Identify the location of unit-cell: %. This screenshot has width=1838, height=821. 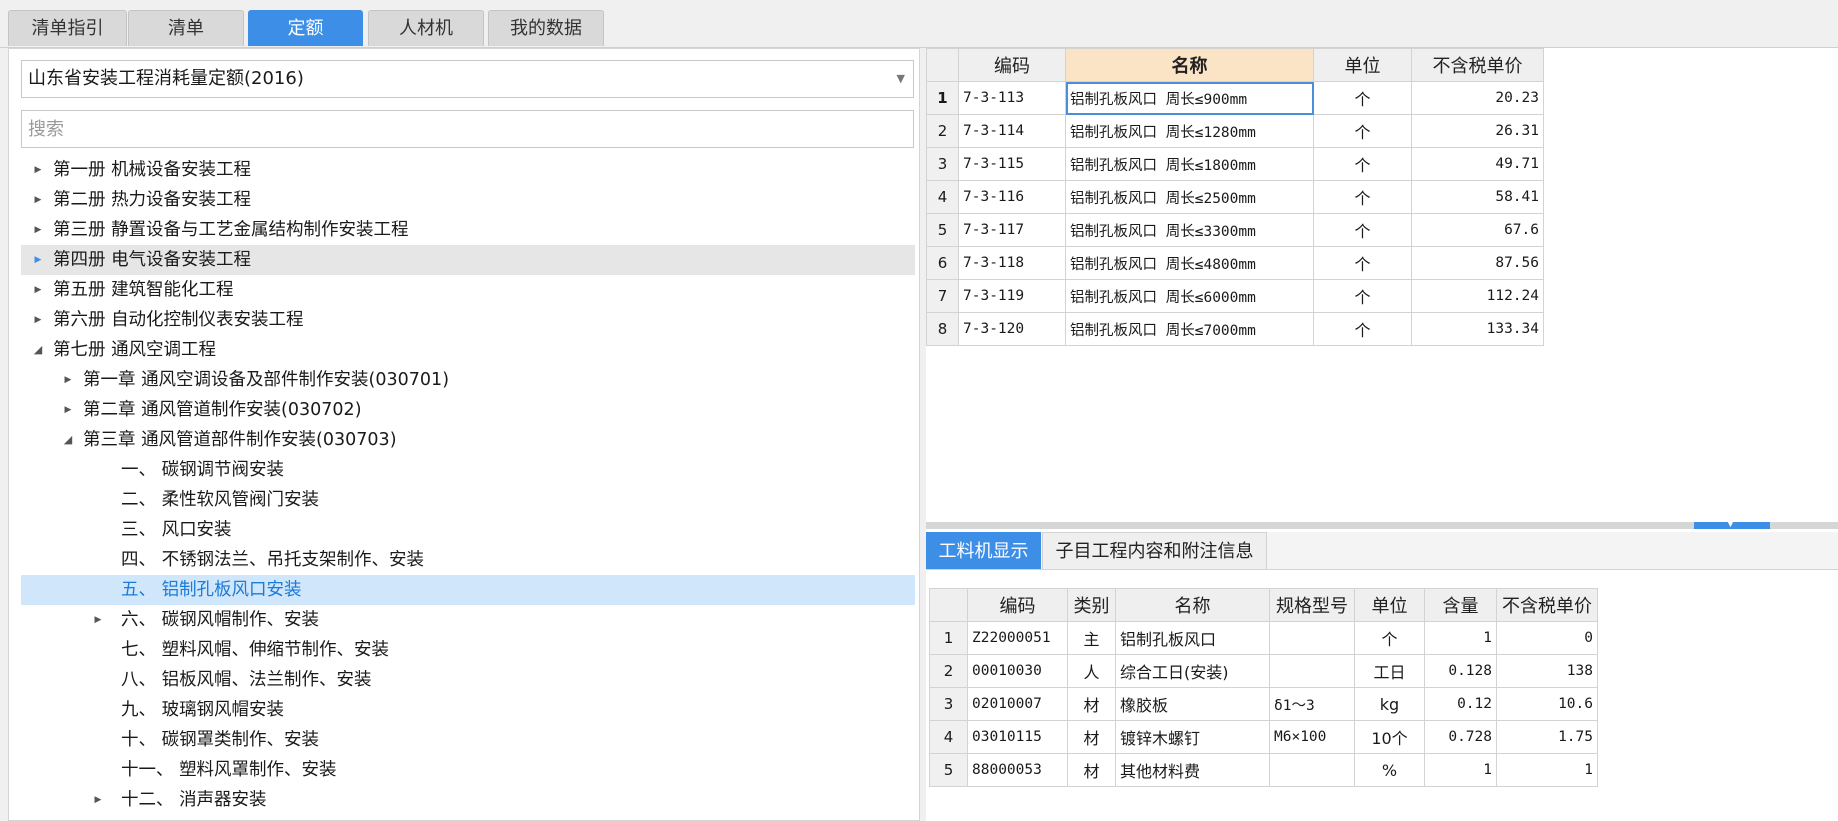
(1389, 770).